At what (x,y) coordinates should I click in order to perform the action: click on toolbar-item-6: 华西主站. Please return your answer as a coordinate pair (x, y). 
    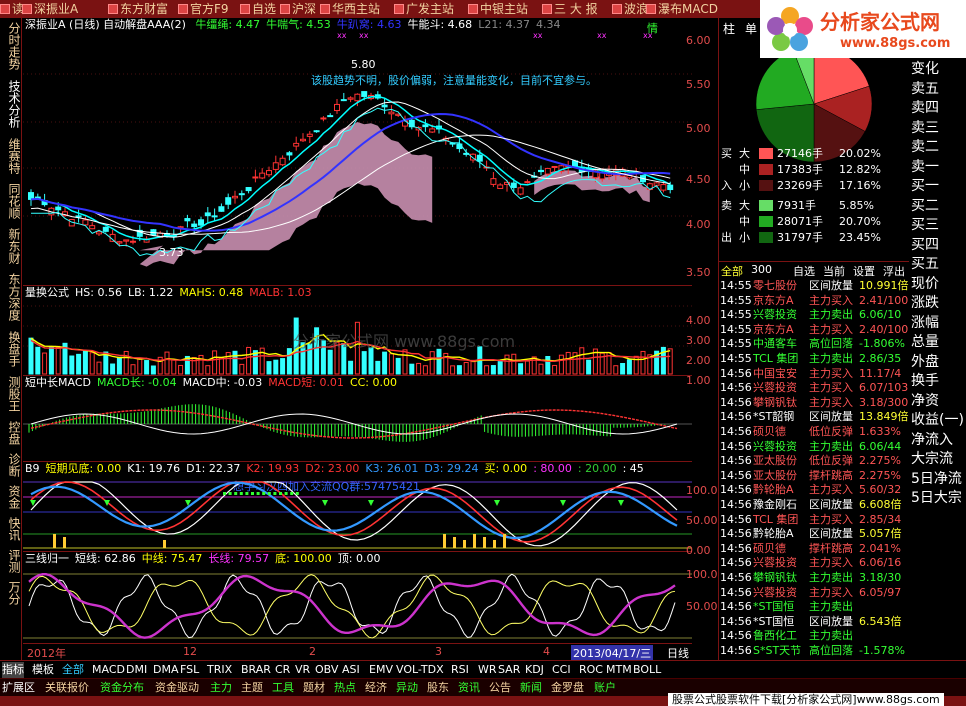
    Looking at the image, I should click on (350, 9).